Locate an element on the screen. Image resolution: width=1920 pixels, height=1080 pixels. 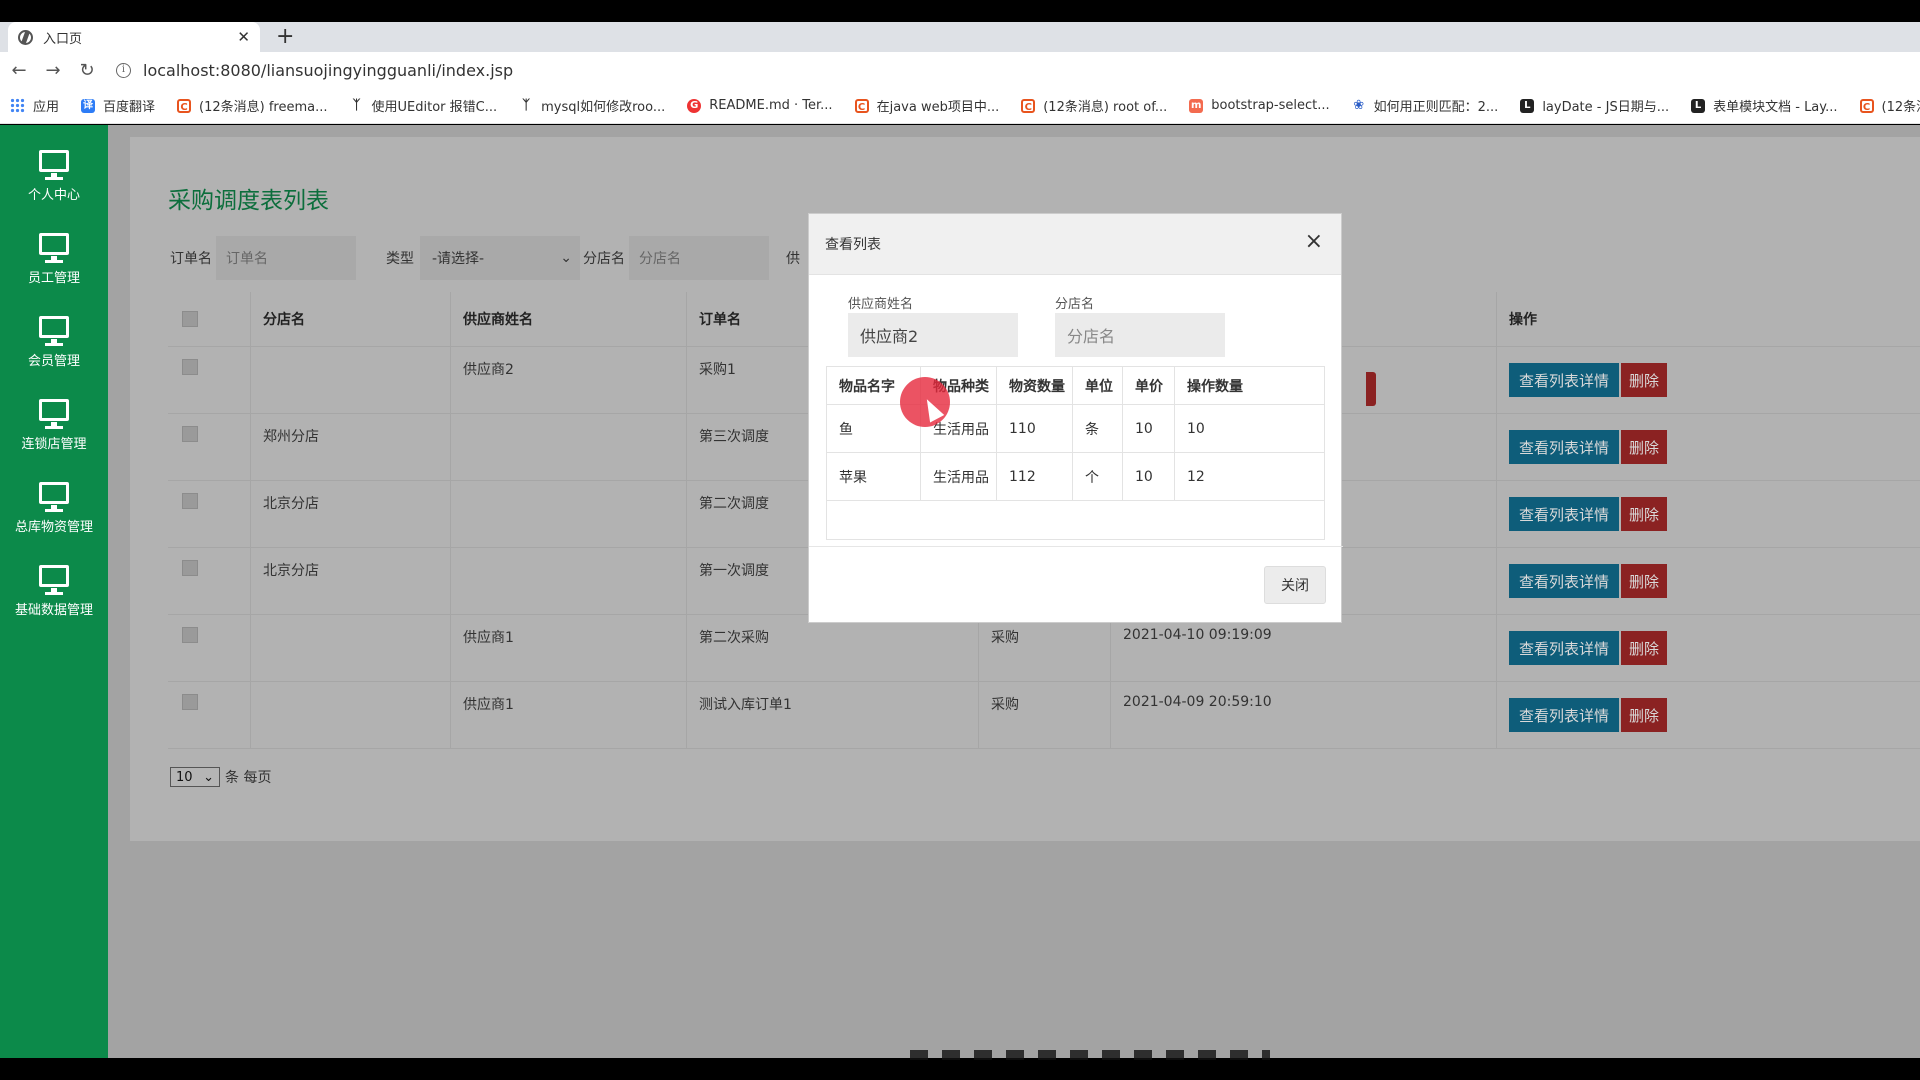
close-icon: × is located at coordinates (1314, 241).